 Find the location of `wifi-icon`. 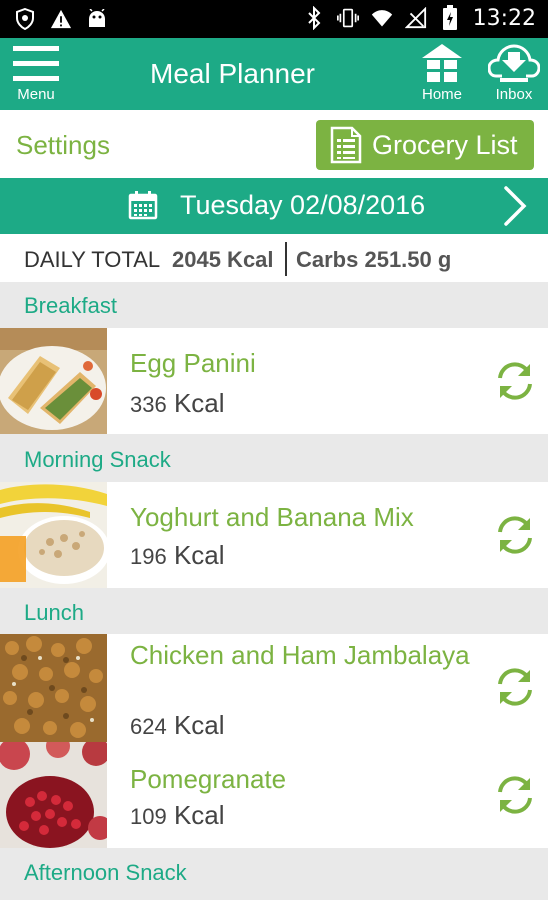

wifi-icon is located at coordinates (382, 18).